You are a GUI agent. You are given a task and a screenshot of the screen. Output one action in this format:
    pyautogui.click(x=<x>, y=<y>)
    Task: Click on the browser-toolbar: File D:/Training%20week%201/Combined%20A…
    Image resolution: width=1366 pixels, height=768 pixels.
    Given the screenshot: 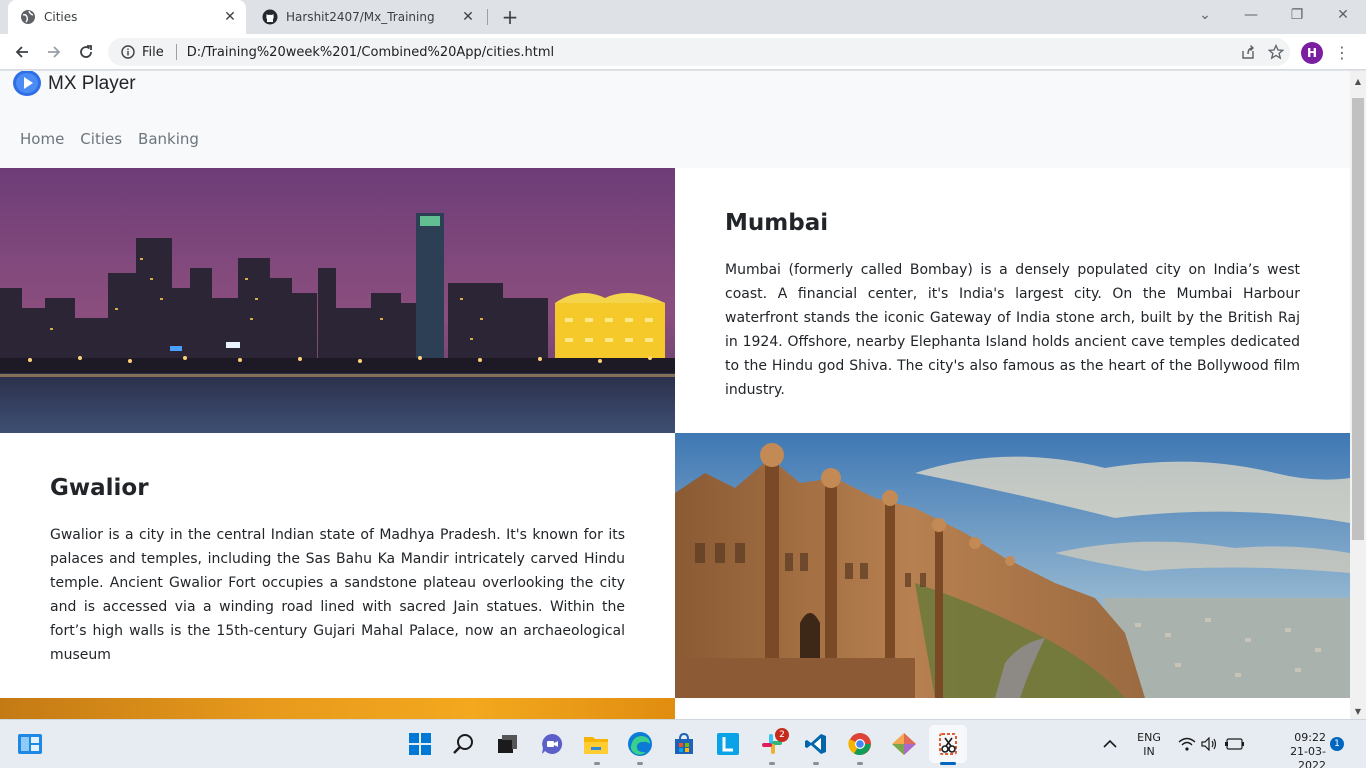 What is the action you would take?
    pyautogui.click(x=683, y=52)
    